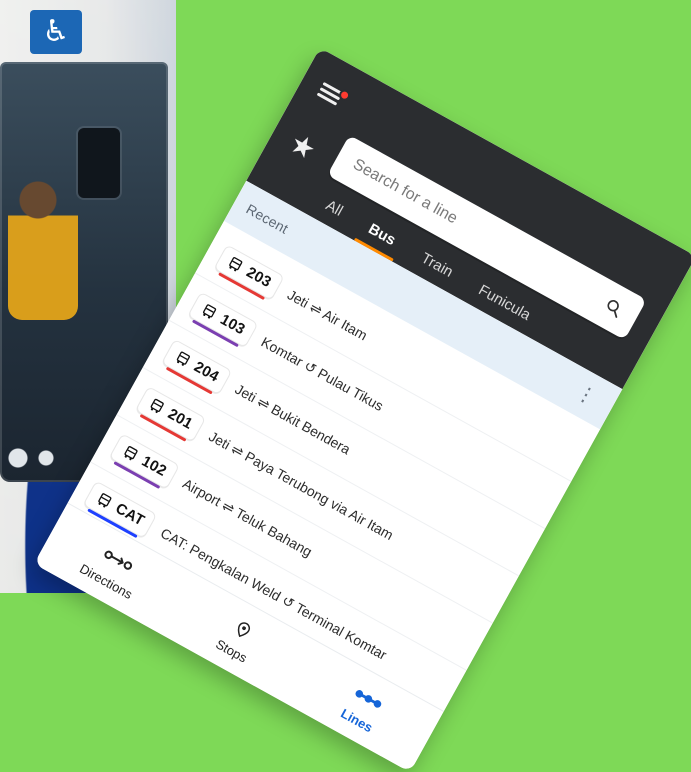 This screenshot has width=691, height=772. I want to click on side-mirror, so click(99, 163).